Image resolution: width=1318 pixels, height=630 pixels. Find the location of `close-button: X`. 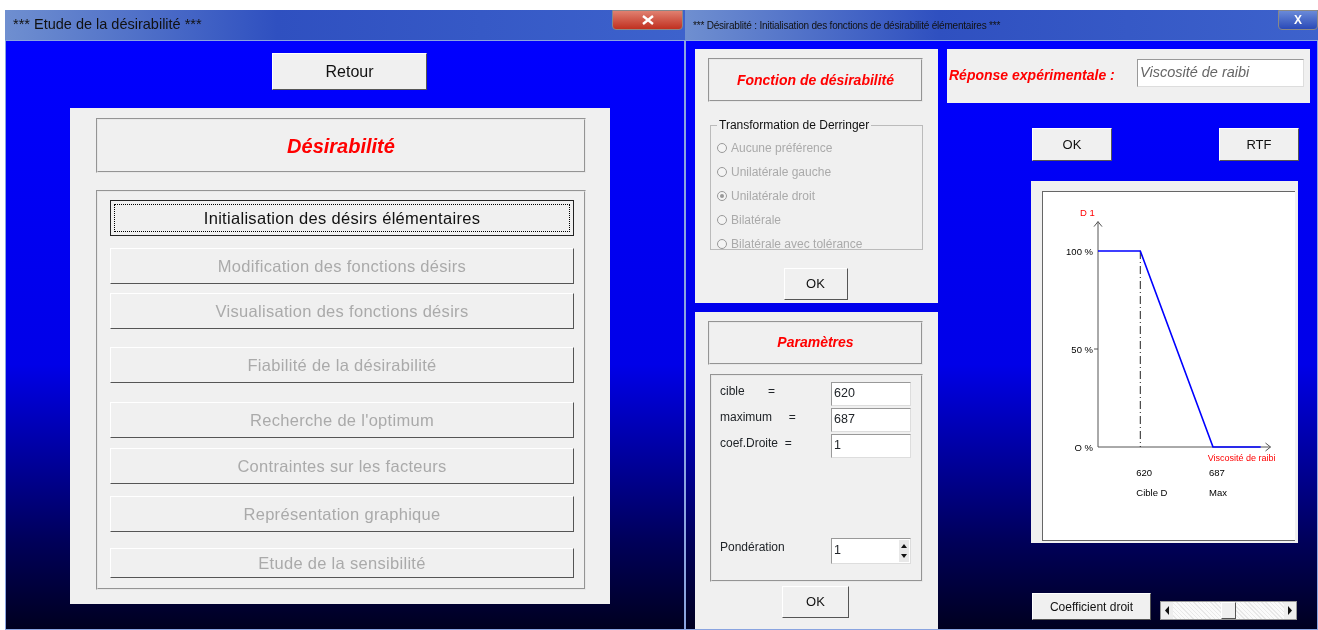

close-button: X is located at coordinates (1298, 20).